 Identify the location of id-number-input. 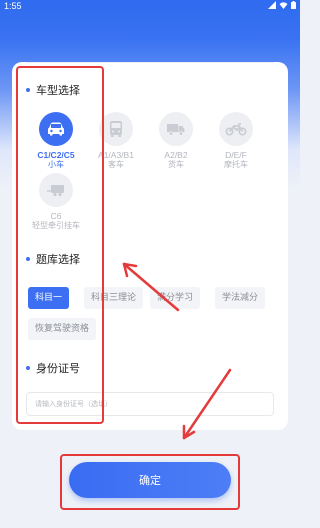
(150, 404).